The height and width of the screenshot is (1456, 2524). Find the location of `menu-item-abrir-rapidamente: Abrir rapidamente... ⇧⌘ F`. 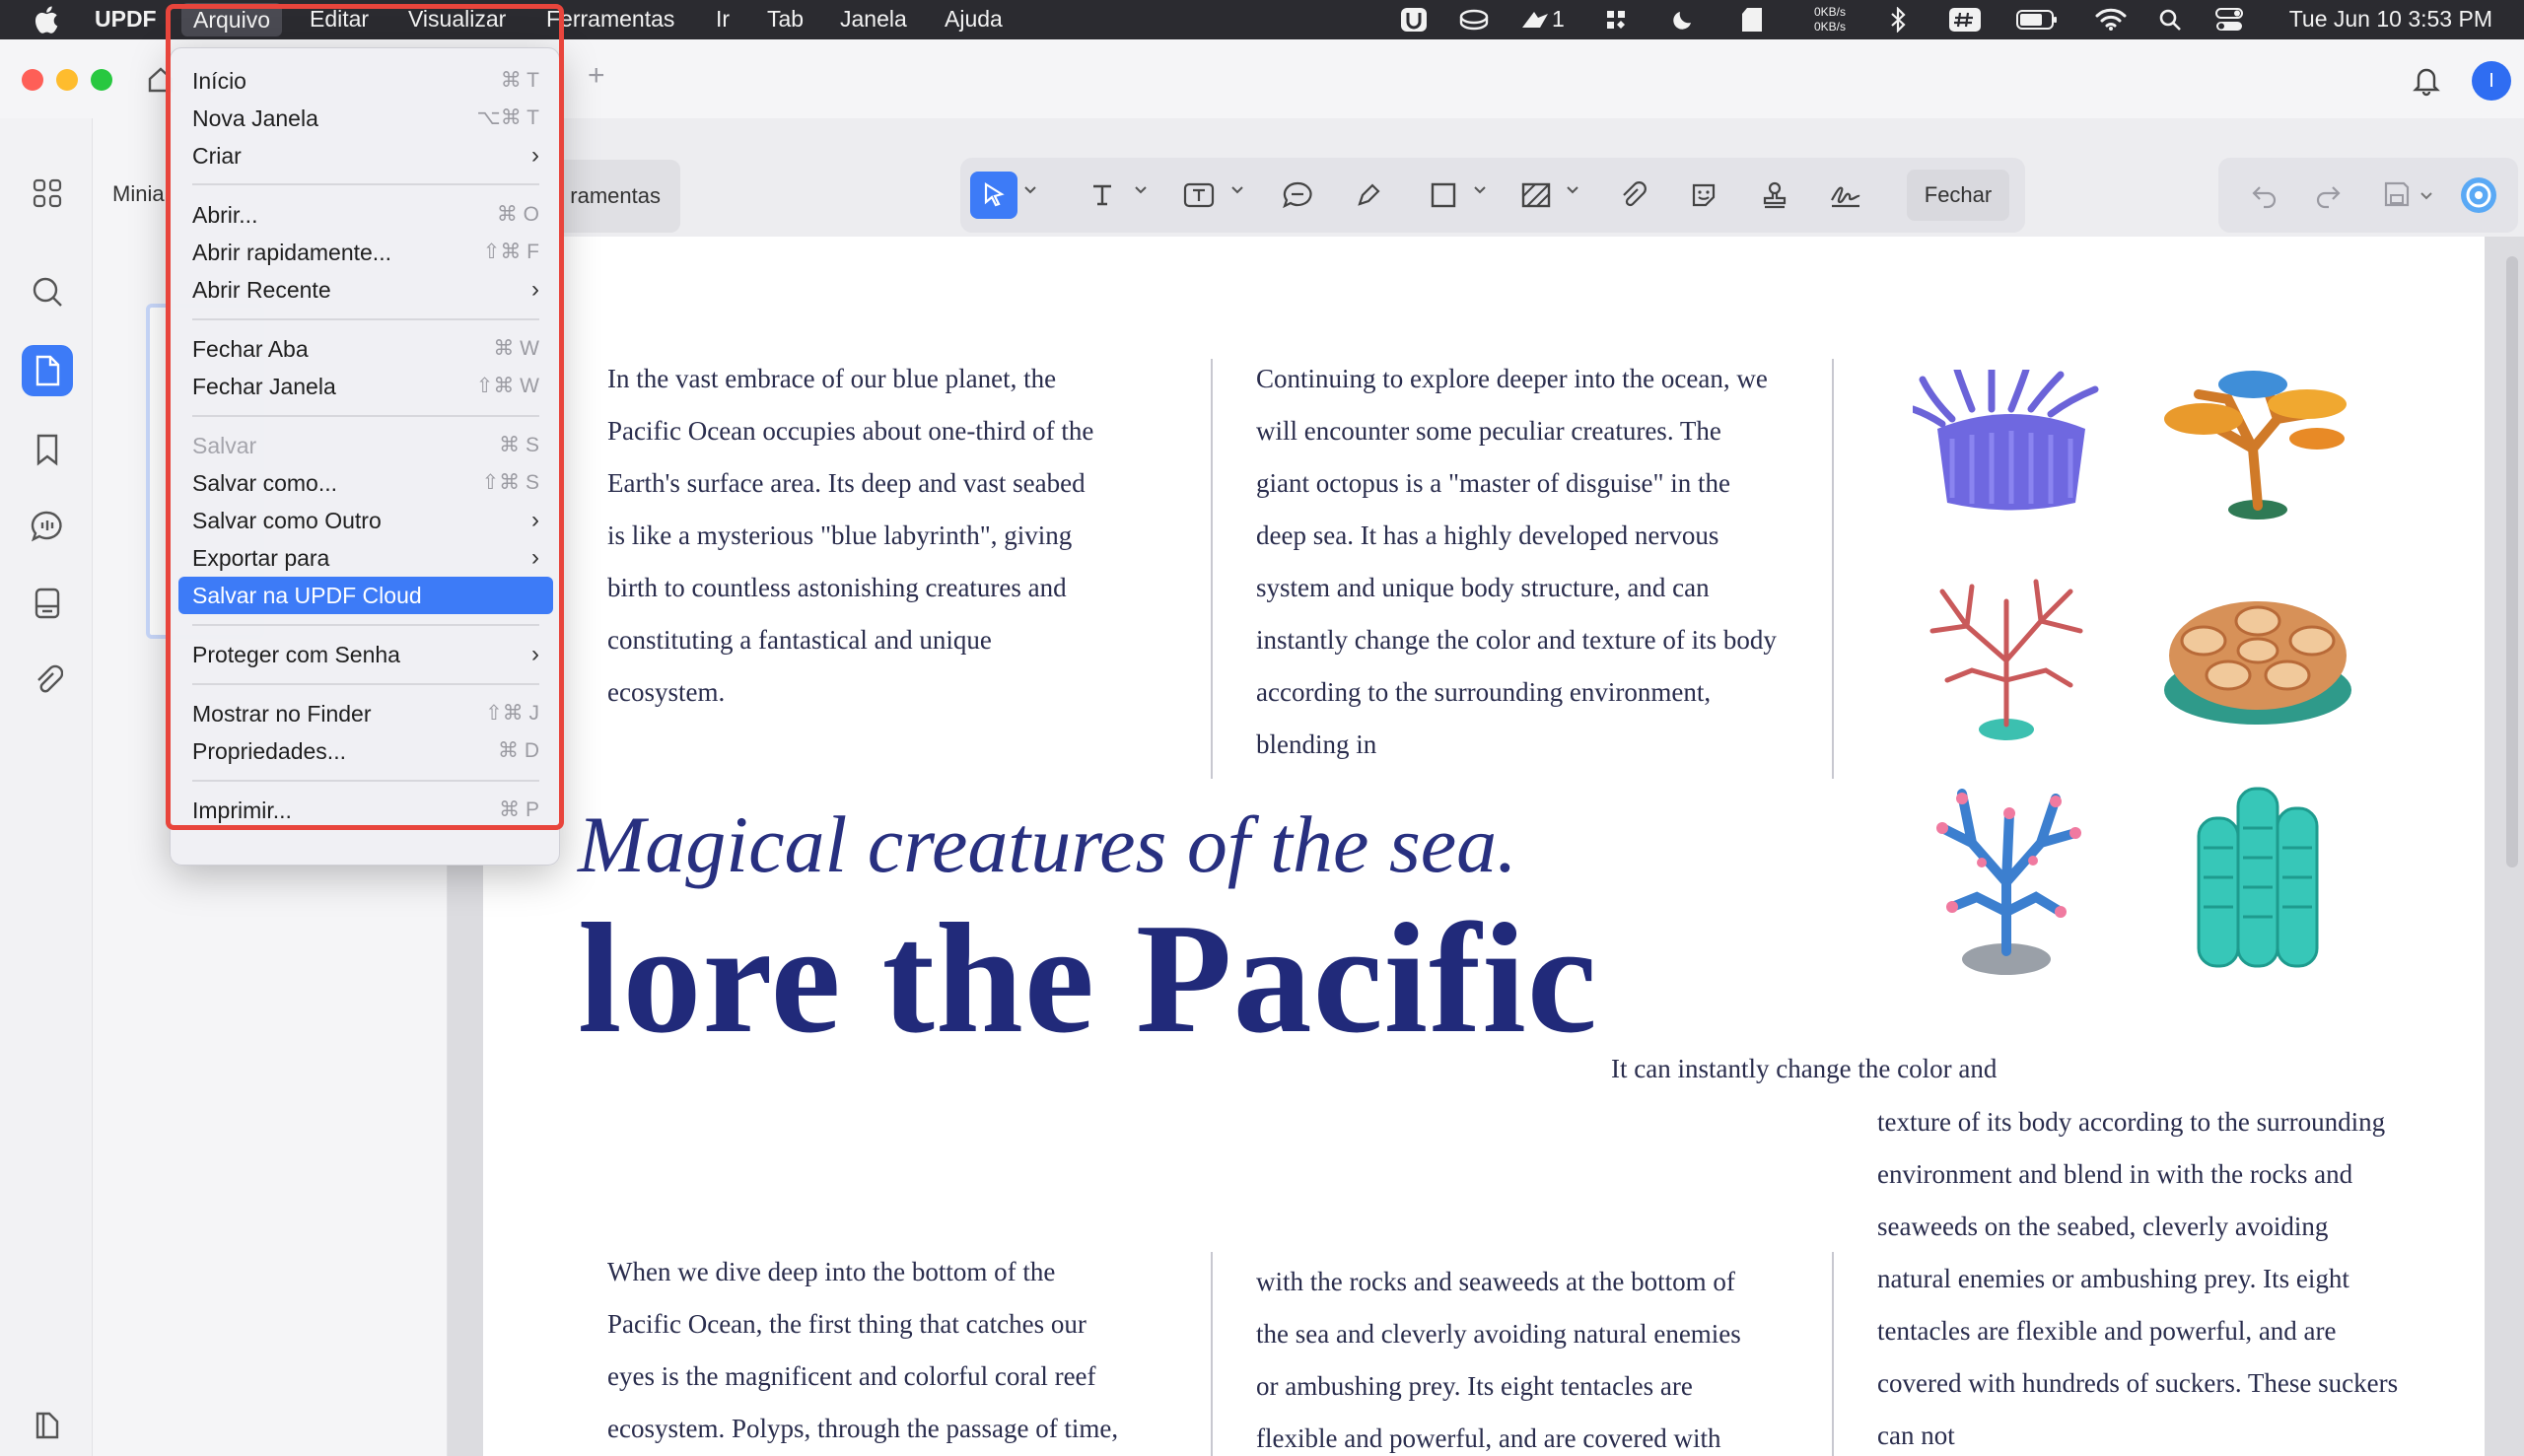

menu-item-abrir-rapidamente: Abrir rapidamente... ⇧⌘ F is located at coordinates (366, 252).